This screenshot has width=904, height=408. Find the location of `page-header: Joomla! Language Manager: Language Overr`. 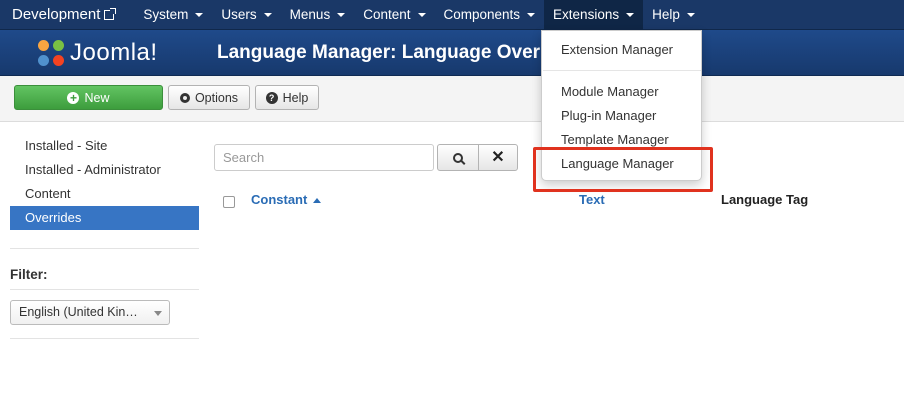

page-header: Joomla! Language Manager: Language Overr is located at coordinates (452, 53).